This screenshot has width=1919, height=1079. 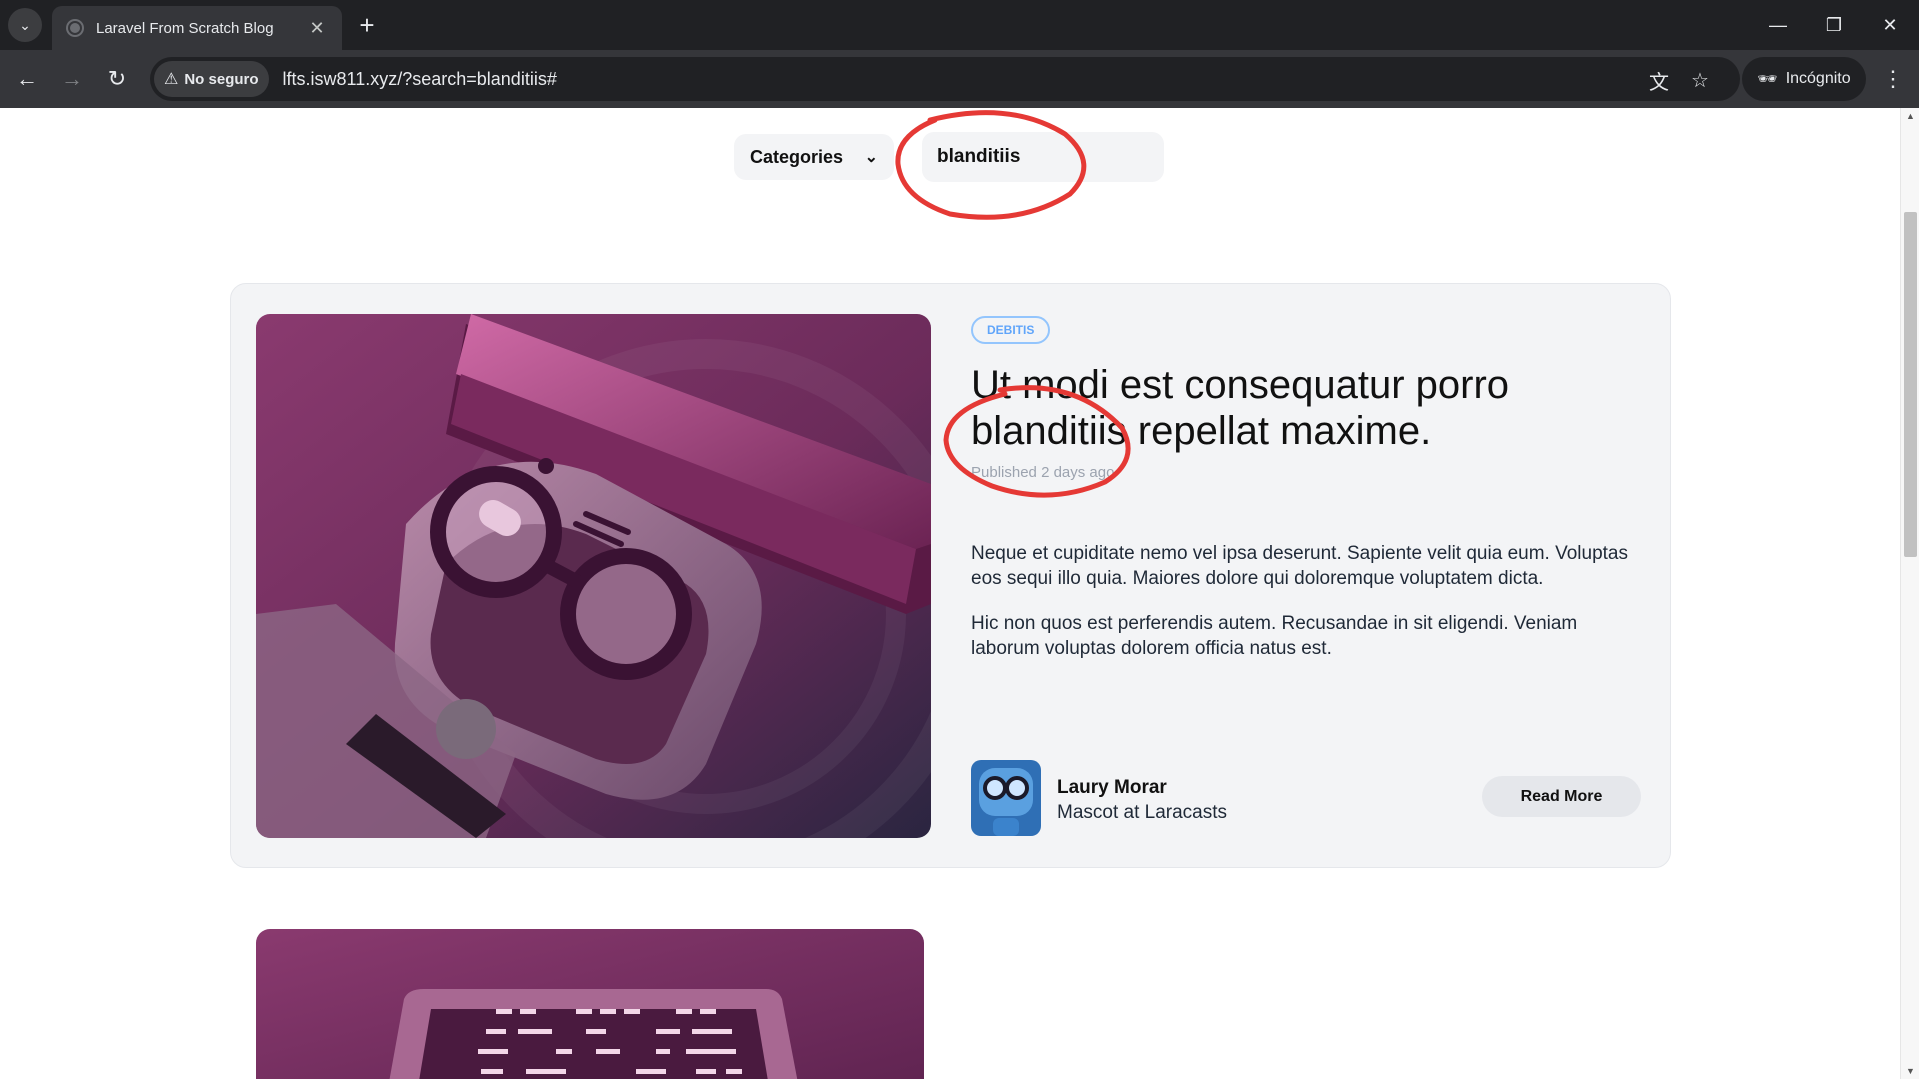 I want to click on security-indicator: ⚠ No seguro, so click(x=211, y=79).